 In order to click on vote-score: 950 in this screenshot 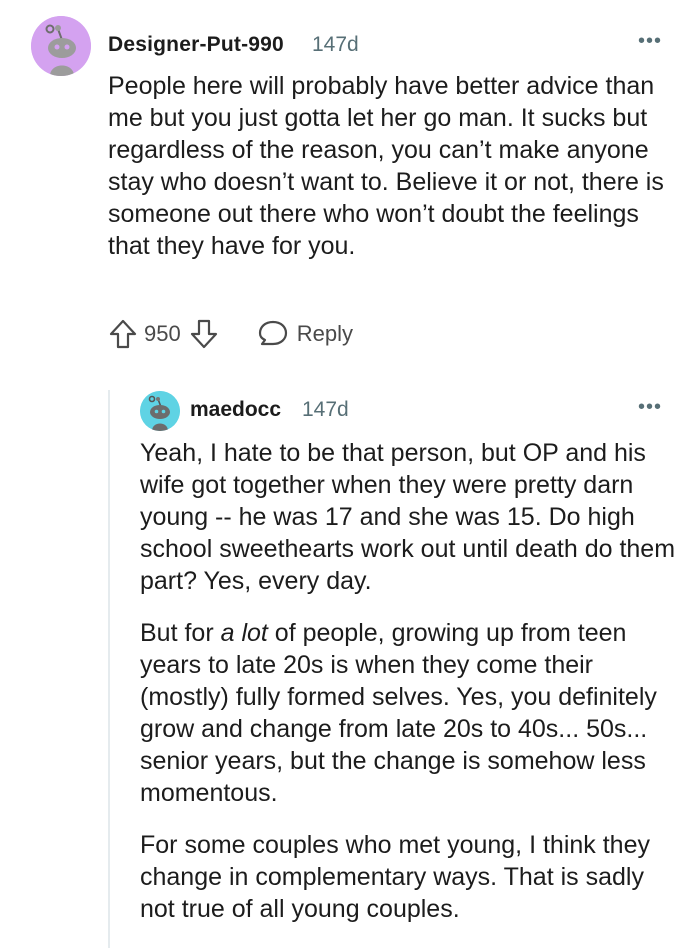, I will do `click(162, 333)`.